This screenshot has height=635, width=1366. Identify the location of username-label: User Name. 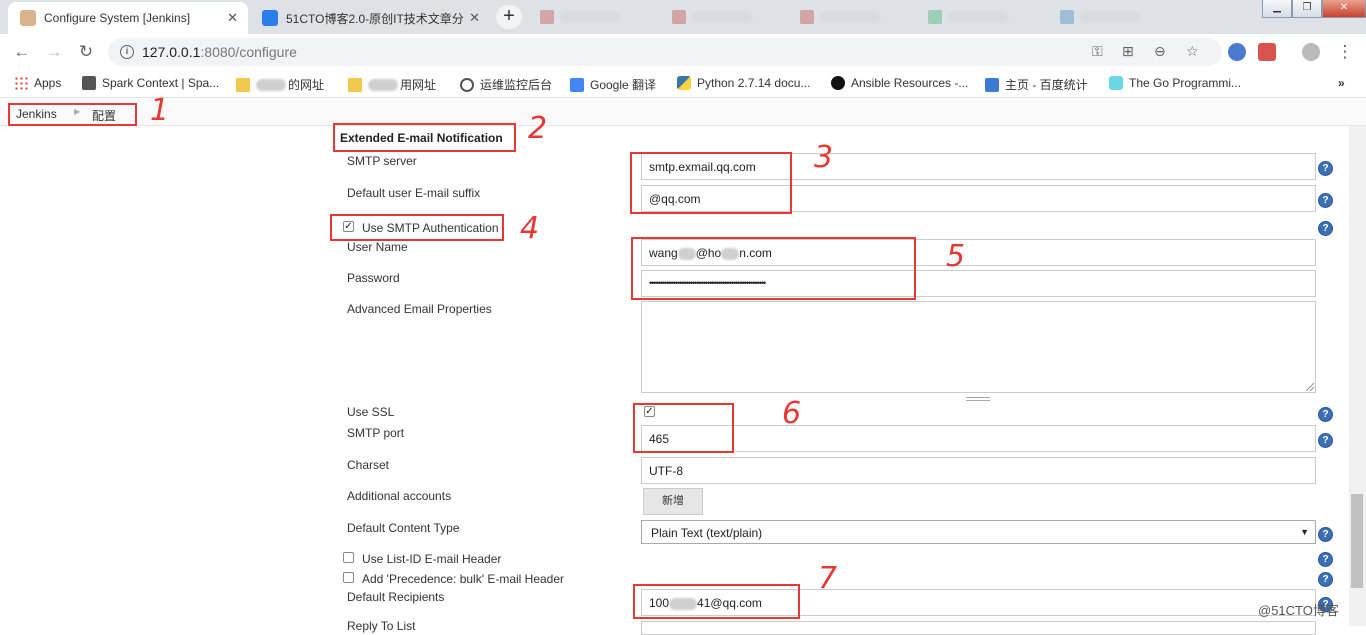
(377, 247).